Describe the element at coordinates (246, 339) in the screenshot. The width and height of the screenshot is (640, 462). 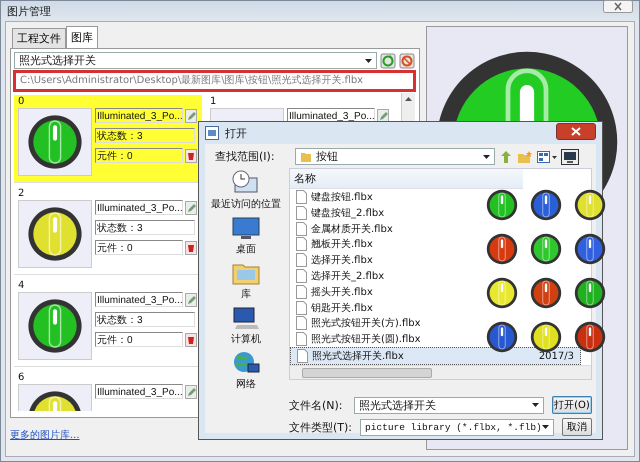
I see `place-label: 计算机` at that location.